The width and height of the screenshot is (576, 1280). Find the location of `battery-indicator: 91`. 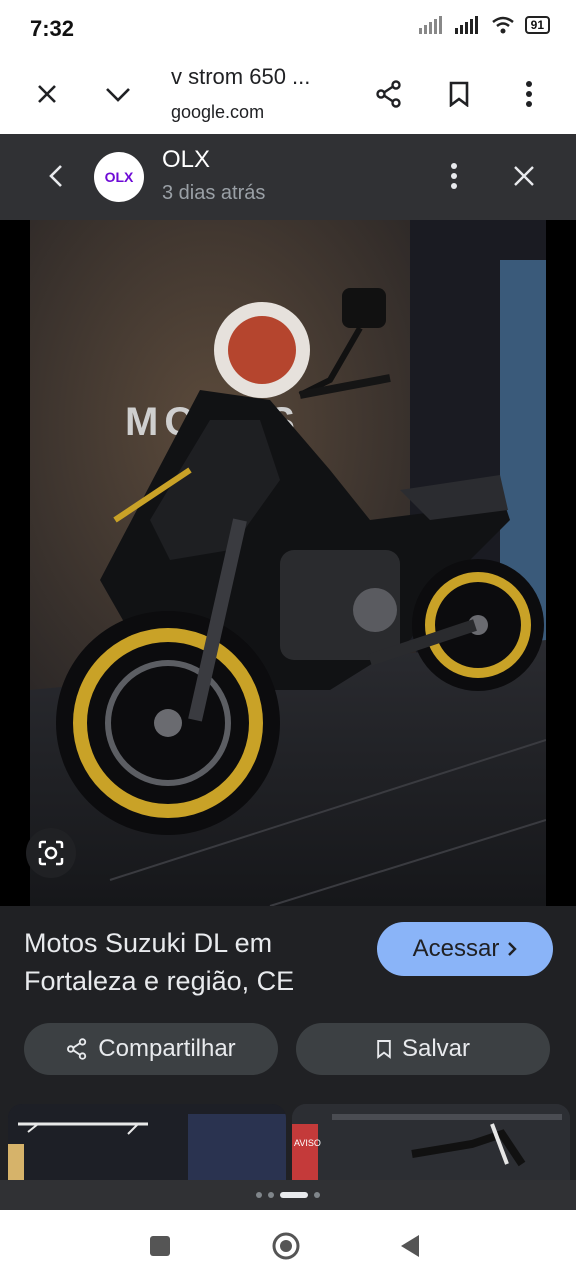

battery-indicator: 91 is located at coordinates (537, 25).